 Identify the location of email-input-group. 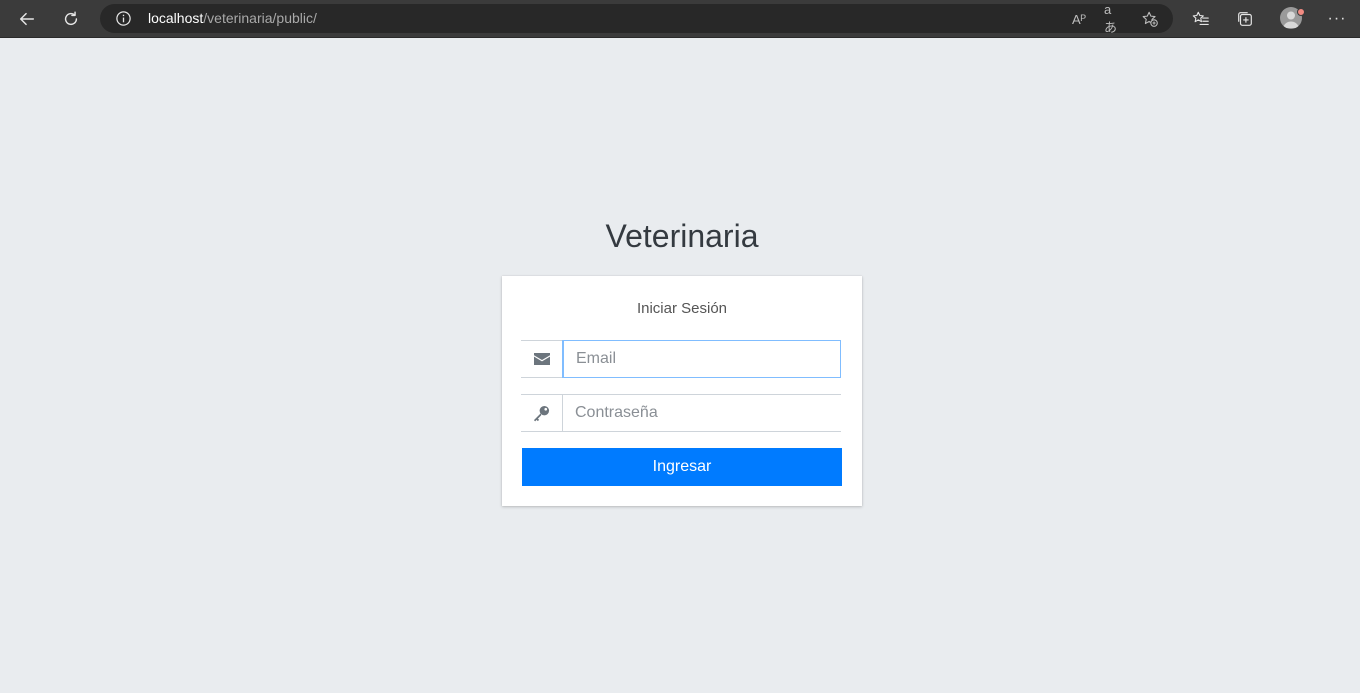
(681, 359).